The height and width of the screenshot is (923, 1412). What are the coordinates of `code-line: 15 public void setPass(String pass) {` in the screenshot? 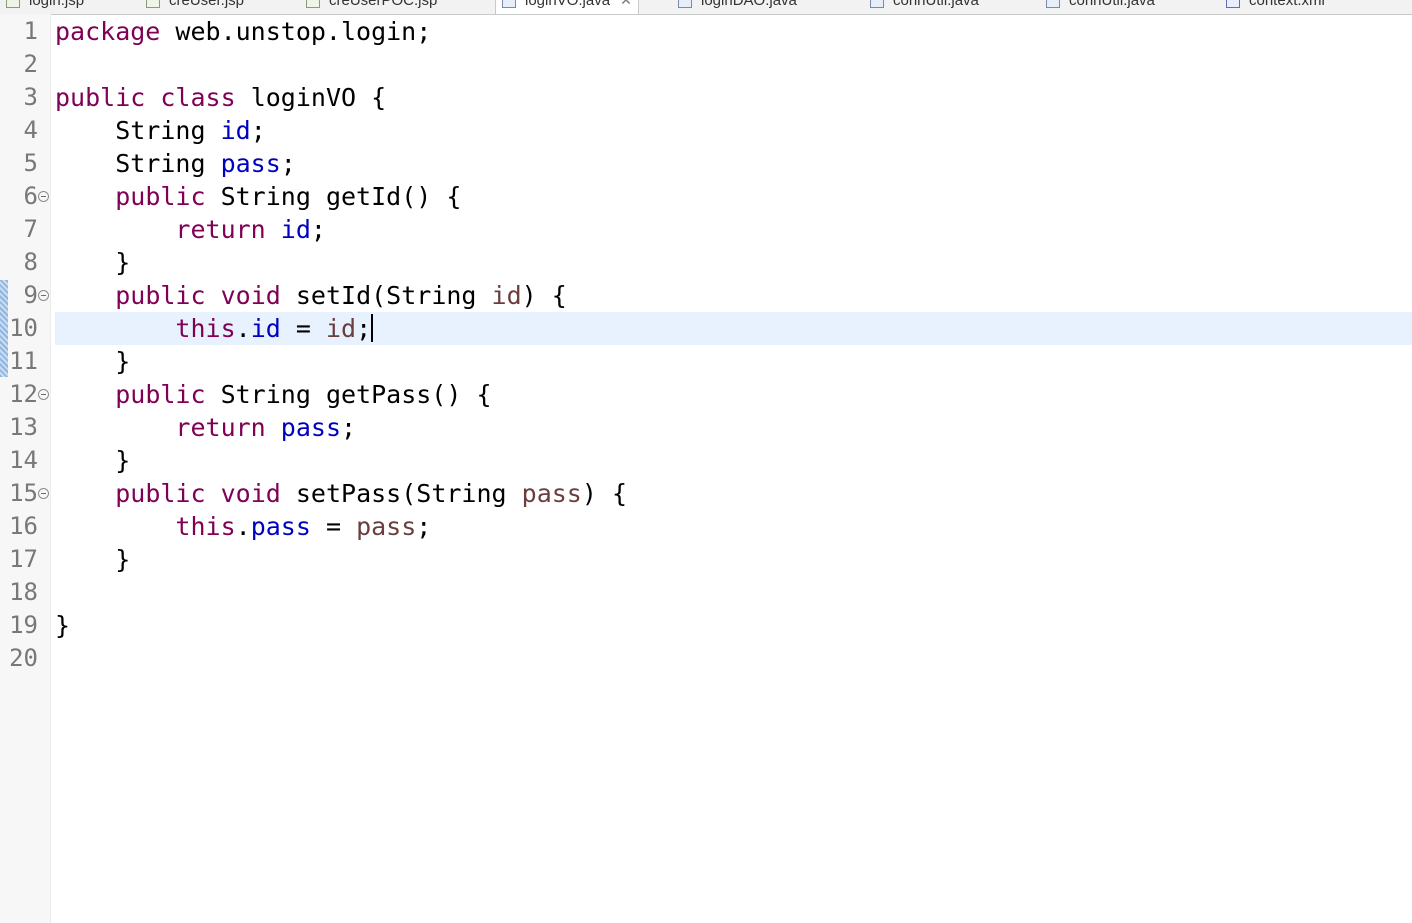 It's located at (706, 493).